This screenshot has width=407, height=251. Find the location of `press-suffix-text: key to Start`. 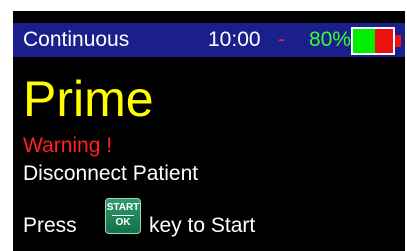

press-suffix-text: key to Start is located at coordinates (202, 225).